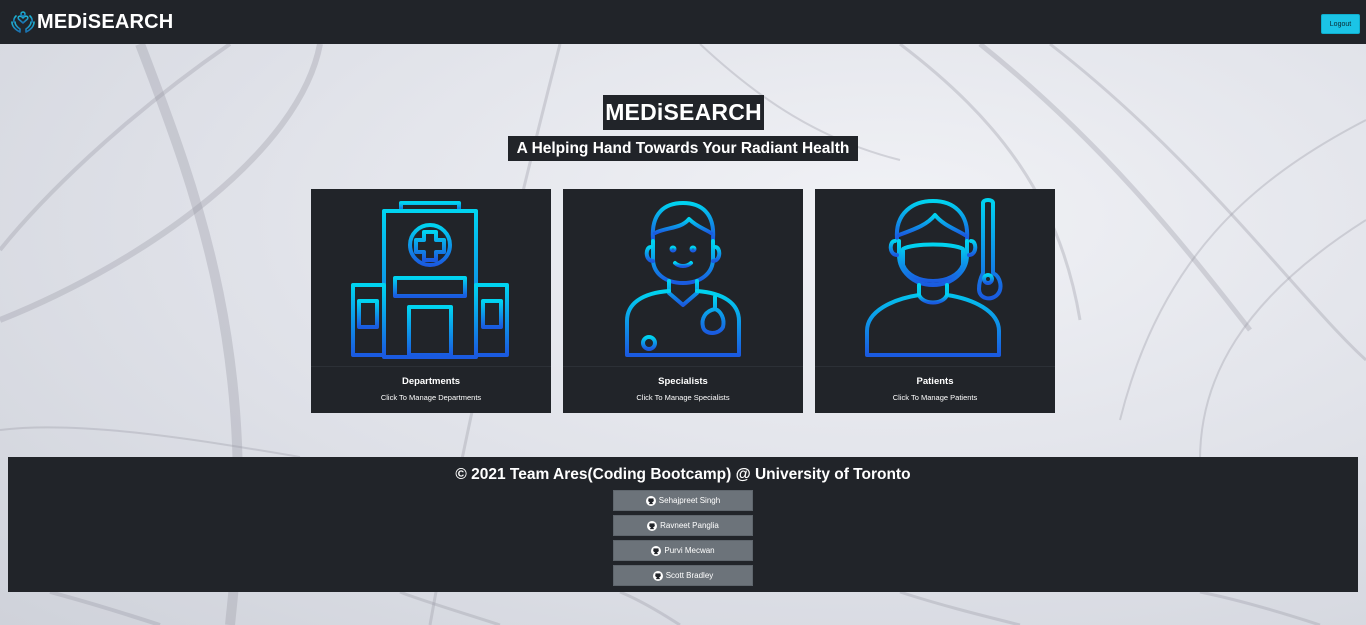 Image resolution: width=1366 pixels, height=625 pixels. I want to click on specialists-card: Specialists Click To Manage Specialists, so click(683, 301).